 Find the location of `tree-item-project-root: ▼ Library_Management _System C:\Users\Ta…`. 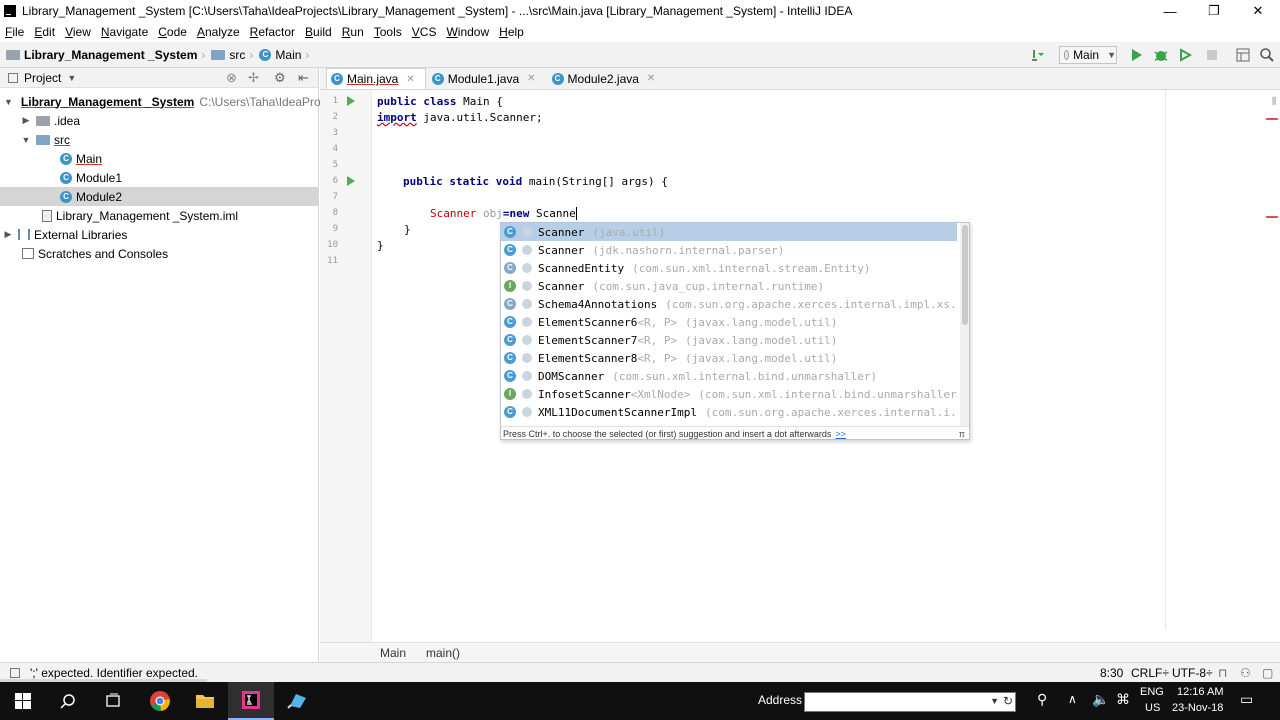

tree-item-project-root: ▼ Library_Management _System C:\Users\Ta… is located at coordinates (165, 101).